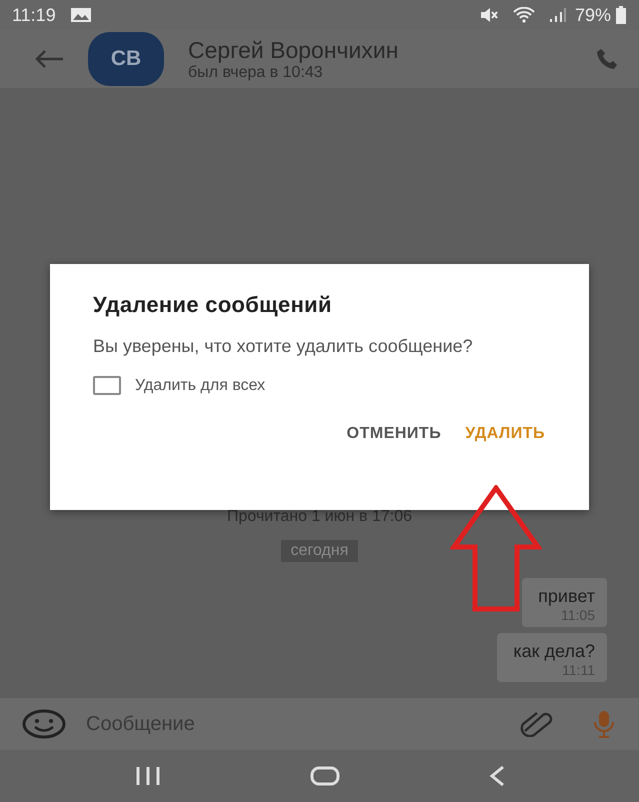  I want to click on message-text: как дела?, so click(554, 651).